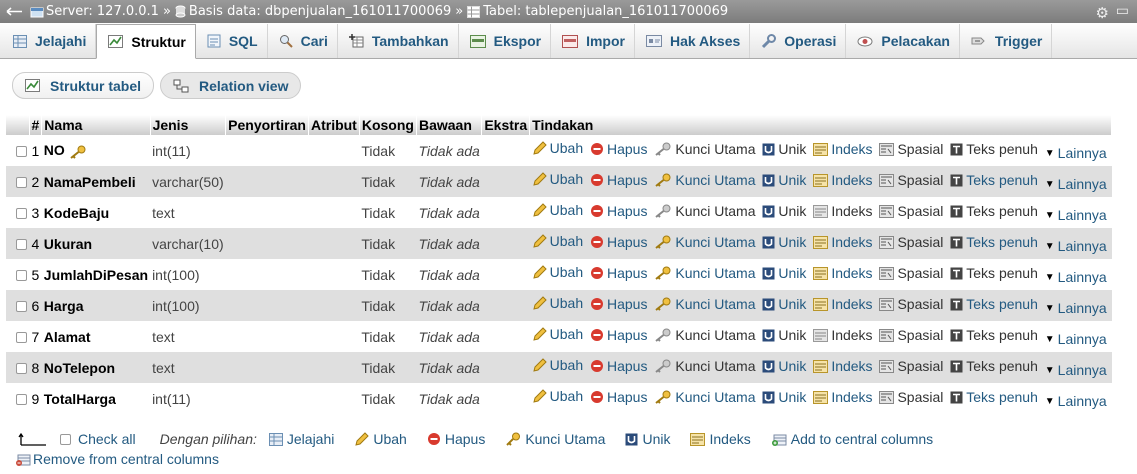  I want to click on check-all-checkbox, so click(65, 439).